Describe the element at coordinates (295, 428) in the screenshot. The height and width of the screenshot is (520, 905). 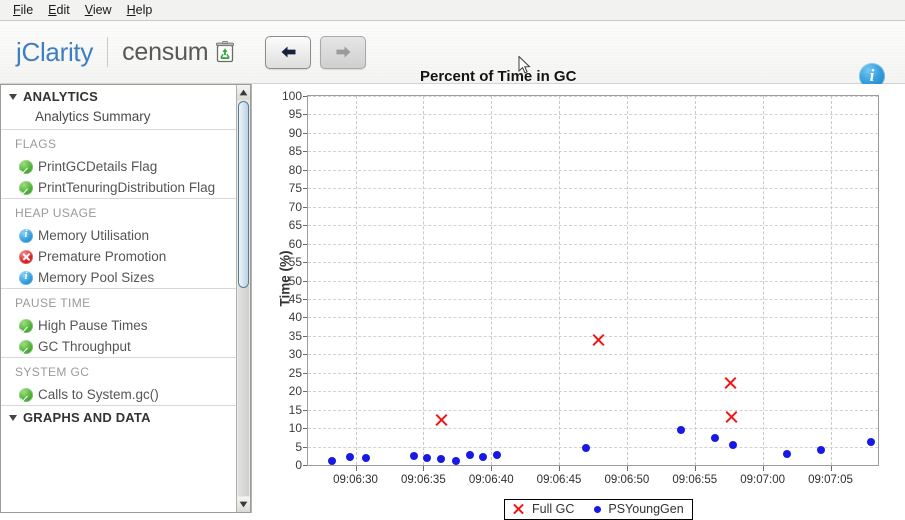
I see `y-axis-tick-label: 10` at that location.